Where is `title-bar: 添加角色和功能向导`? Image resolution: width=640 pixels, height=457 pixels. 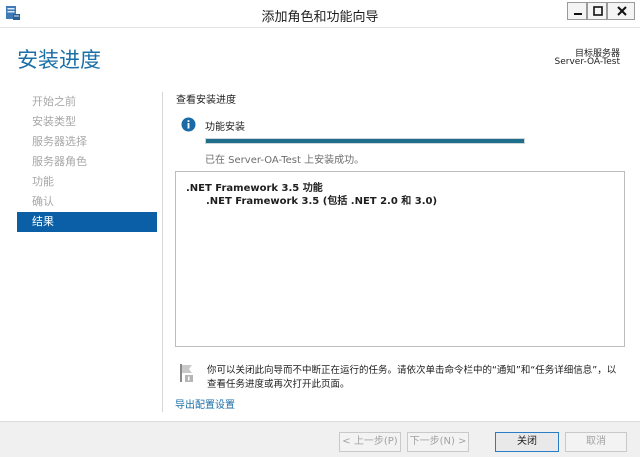 title-bar: 添加角色和功能向导 is located at coordinates (320, 14).